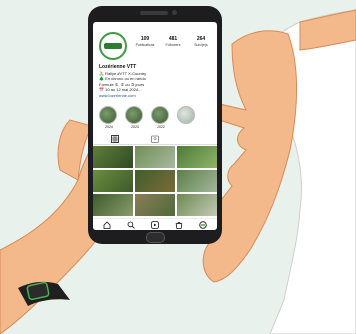 The image size is (356, 334). What do you see at coordinates (155, 237) in the screenshot?
I see `home-button` at bounding box center [155, 237].